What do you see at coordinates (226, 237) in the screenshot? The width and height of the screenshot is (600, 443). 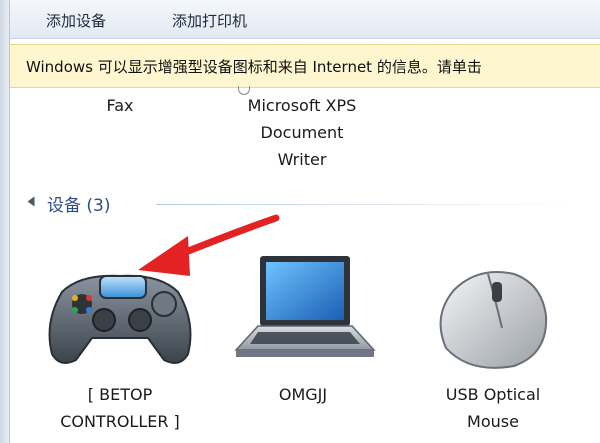 I see `annotation-arrow-shaft` at bounding box center [226, 237].